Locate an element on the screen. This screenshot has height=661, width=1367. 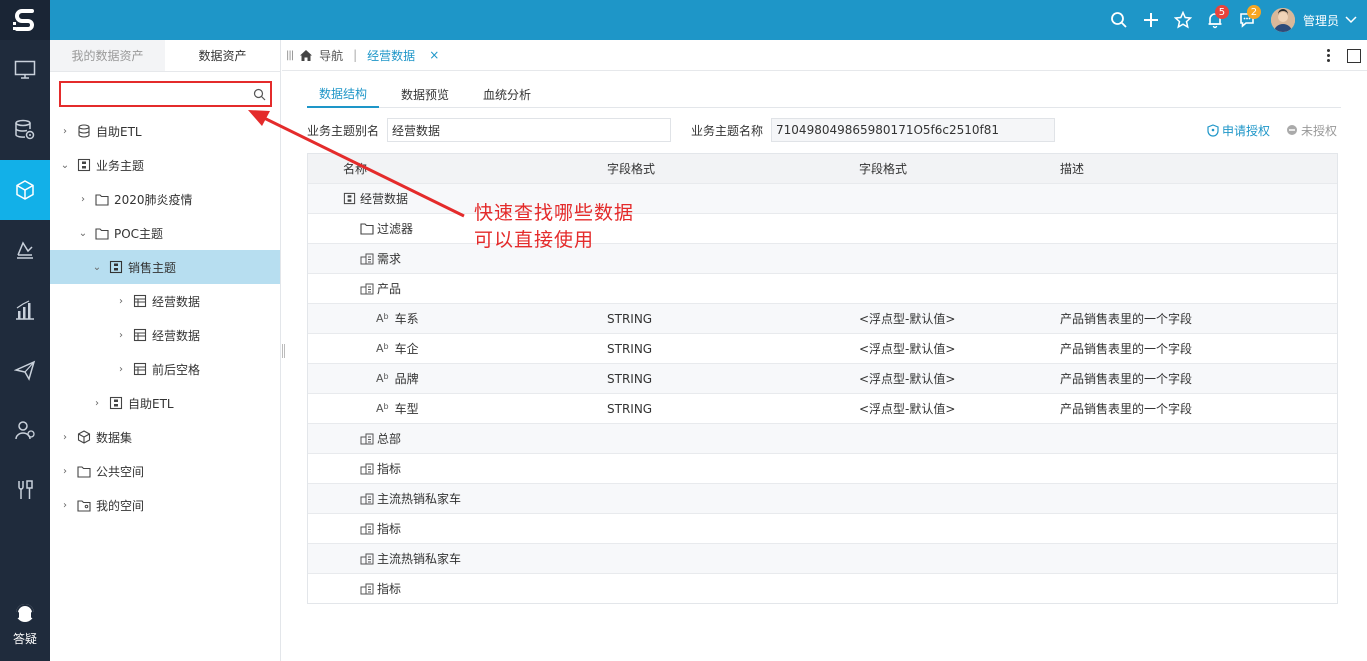
cube-icon is located at coordinates (25, 190).